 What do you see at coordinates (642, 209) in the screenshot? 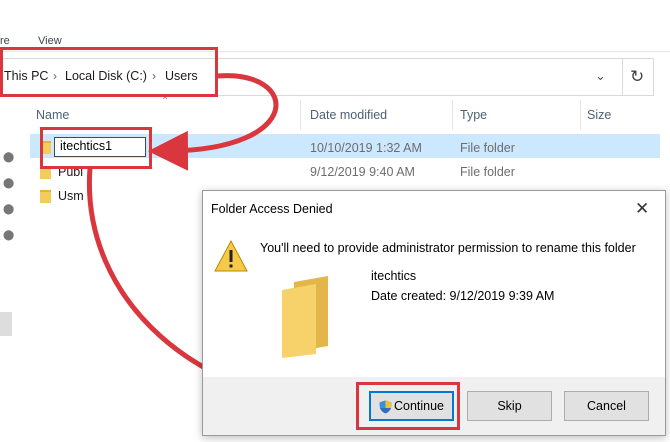
I see `close-icon: ✕` at bounding box center [642, 209].